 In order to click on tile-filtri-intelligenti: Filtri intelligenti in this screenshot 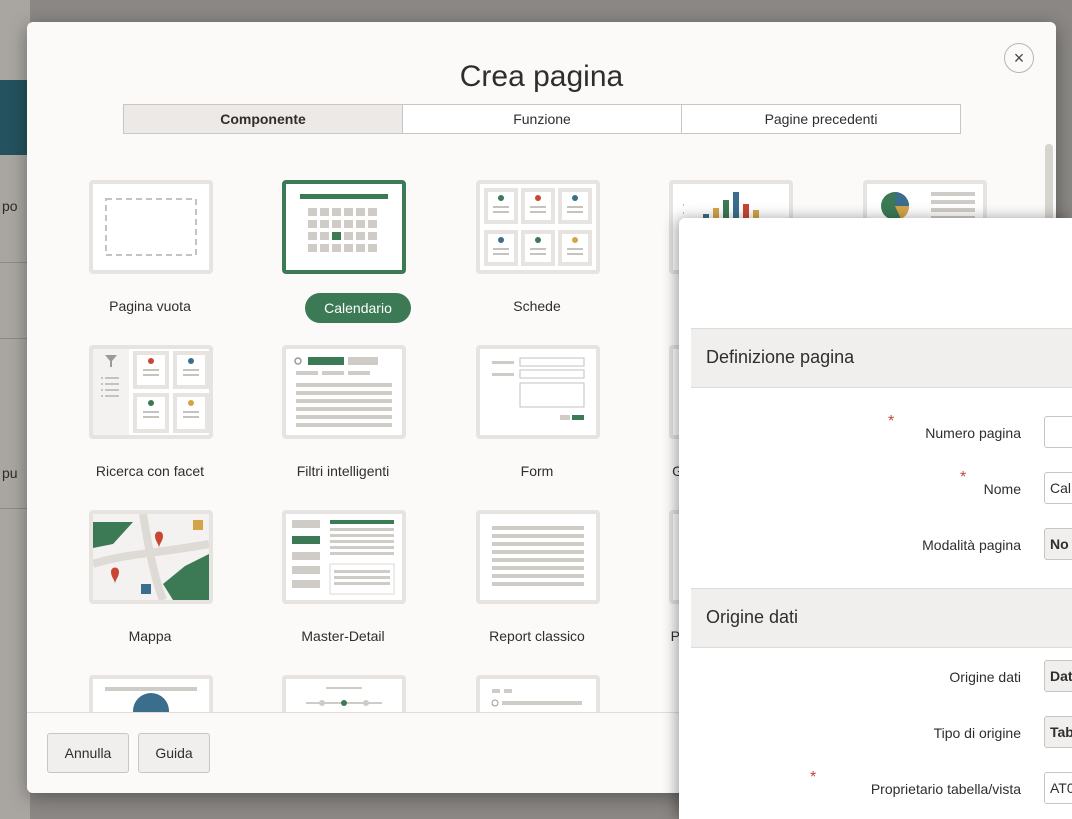, I will do `click(343, 420)`.